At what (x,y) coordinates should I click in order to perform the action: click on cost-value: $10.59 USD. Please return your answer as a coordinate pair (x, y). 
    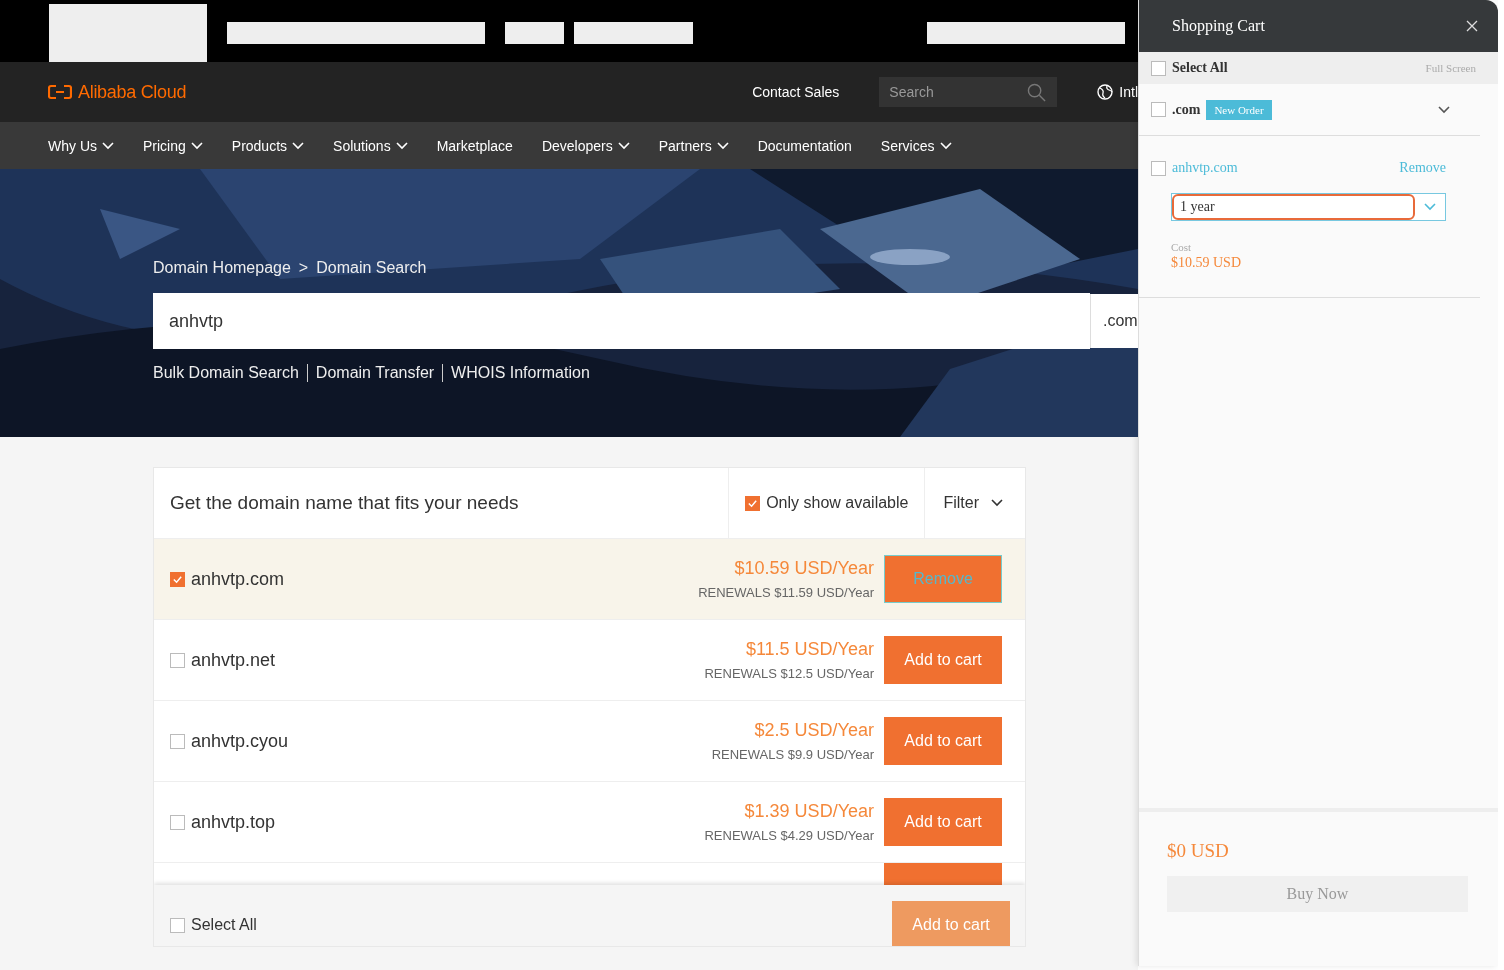
    Looking at the image, I should click on (1206, 263).